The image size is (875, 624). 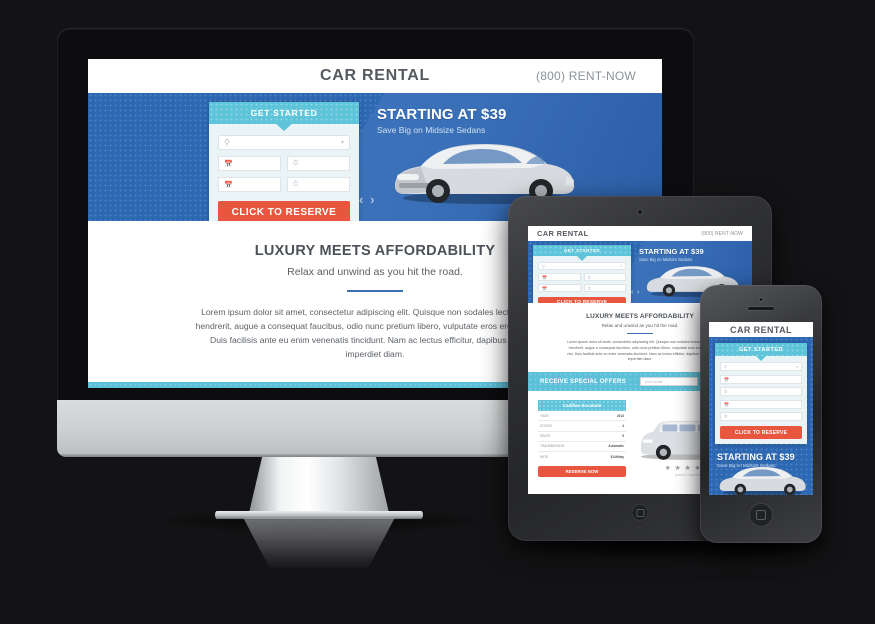 What do you see at coordinates (616, 446) in the screenshot?
I see `spec-value: Automatic` at bounding box center [616, 446].